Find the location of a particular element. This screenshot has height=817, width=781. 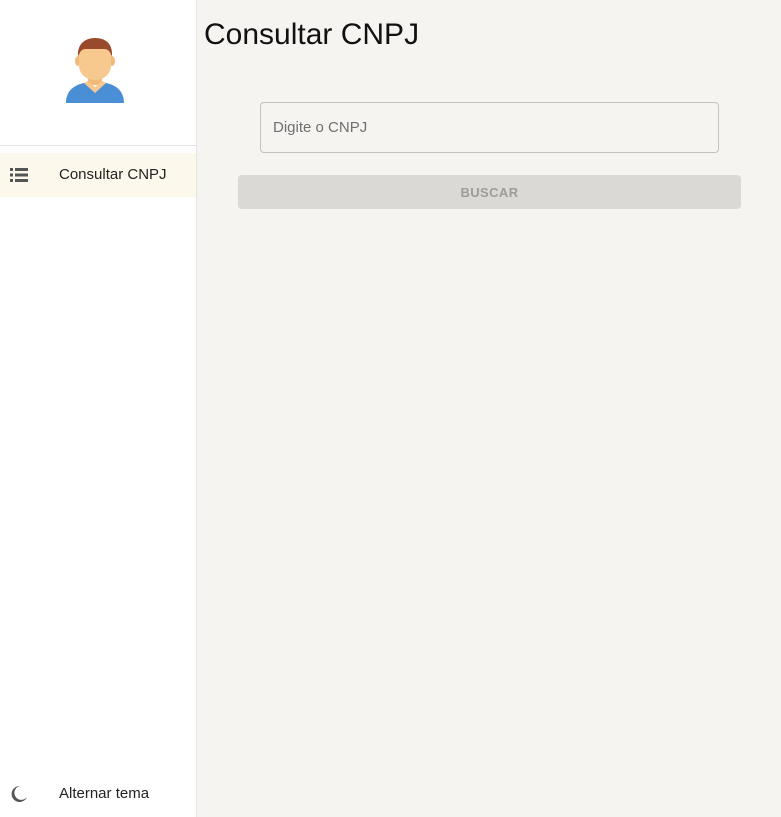

cnpj-input is located at coordinates (489, 127).